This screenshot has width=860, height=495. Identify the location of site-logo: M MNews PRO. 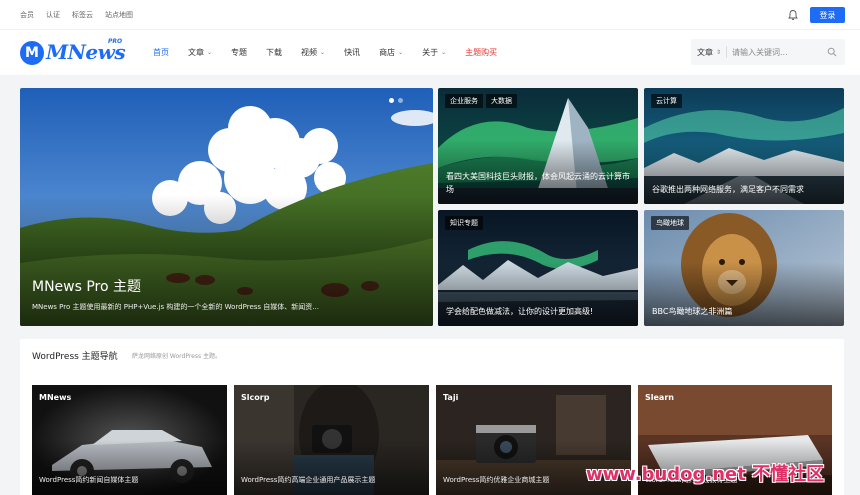
(75, 53).